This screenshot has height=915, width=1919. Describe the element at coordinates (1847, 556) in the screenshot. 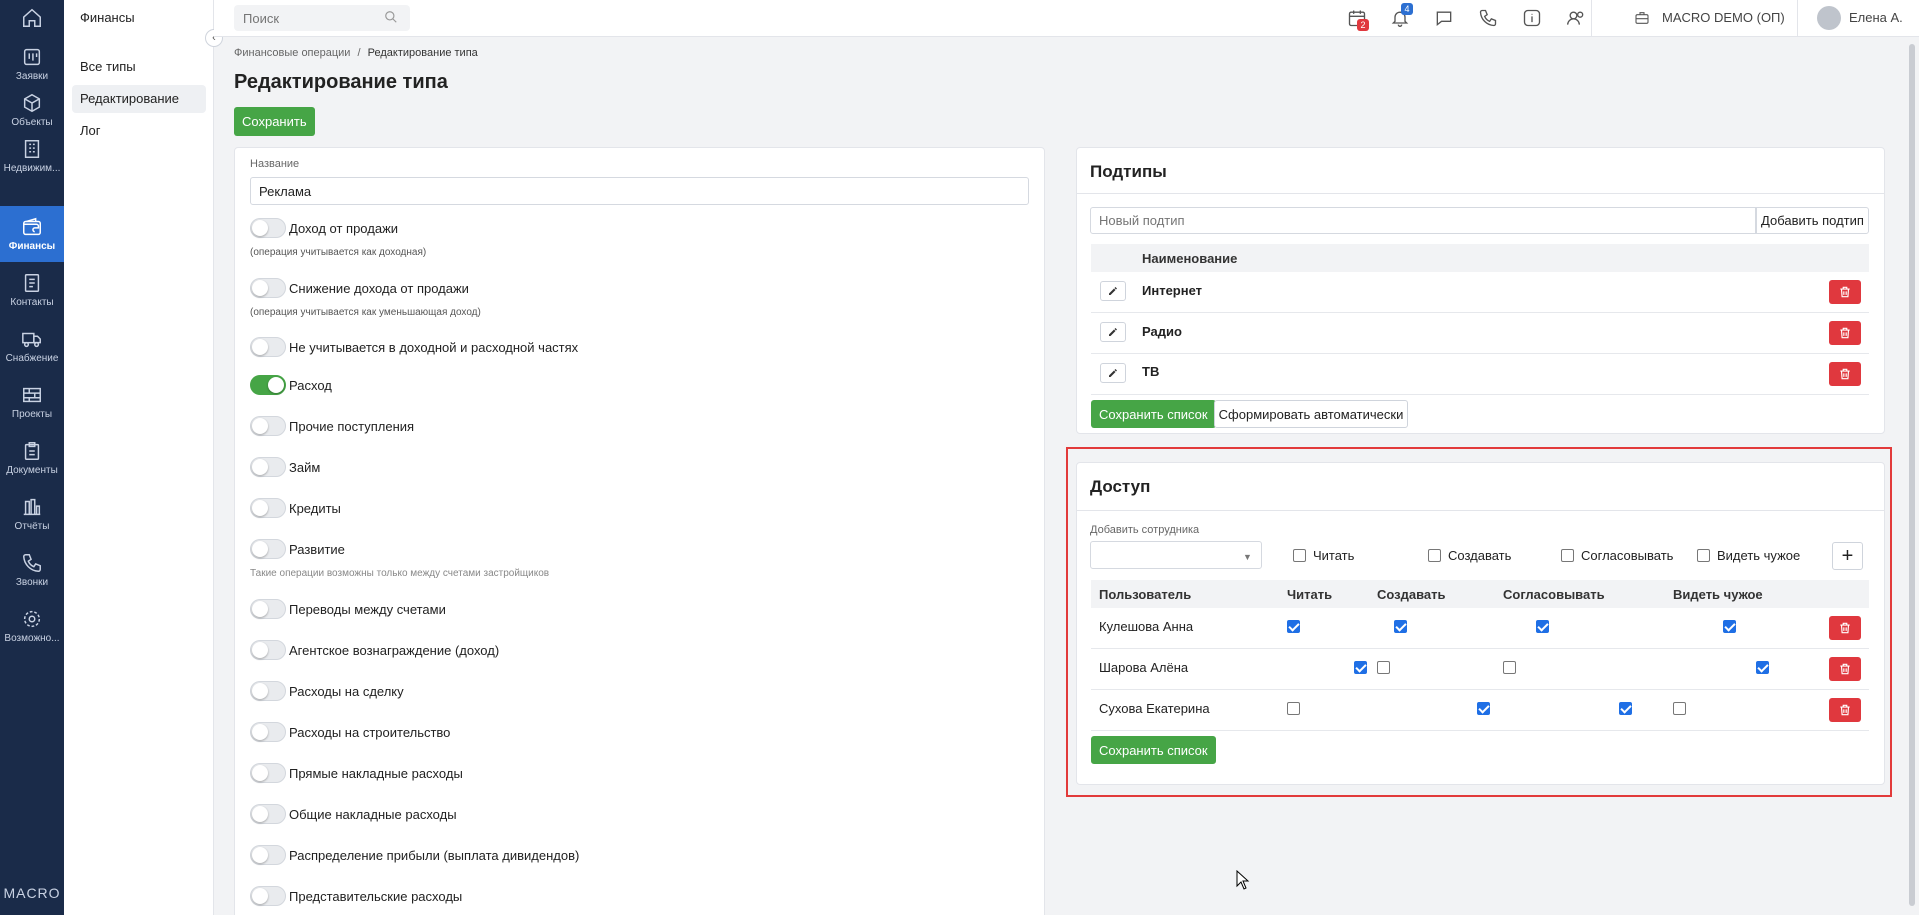

I see `add-access-button: +` at that location.